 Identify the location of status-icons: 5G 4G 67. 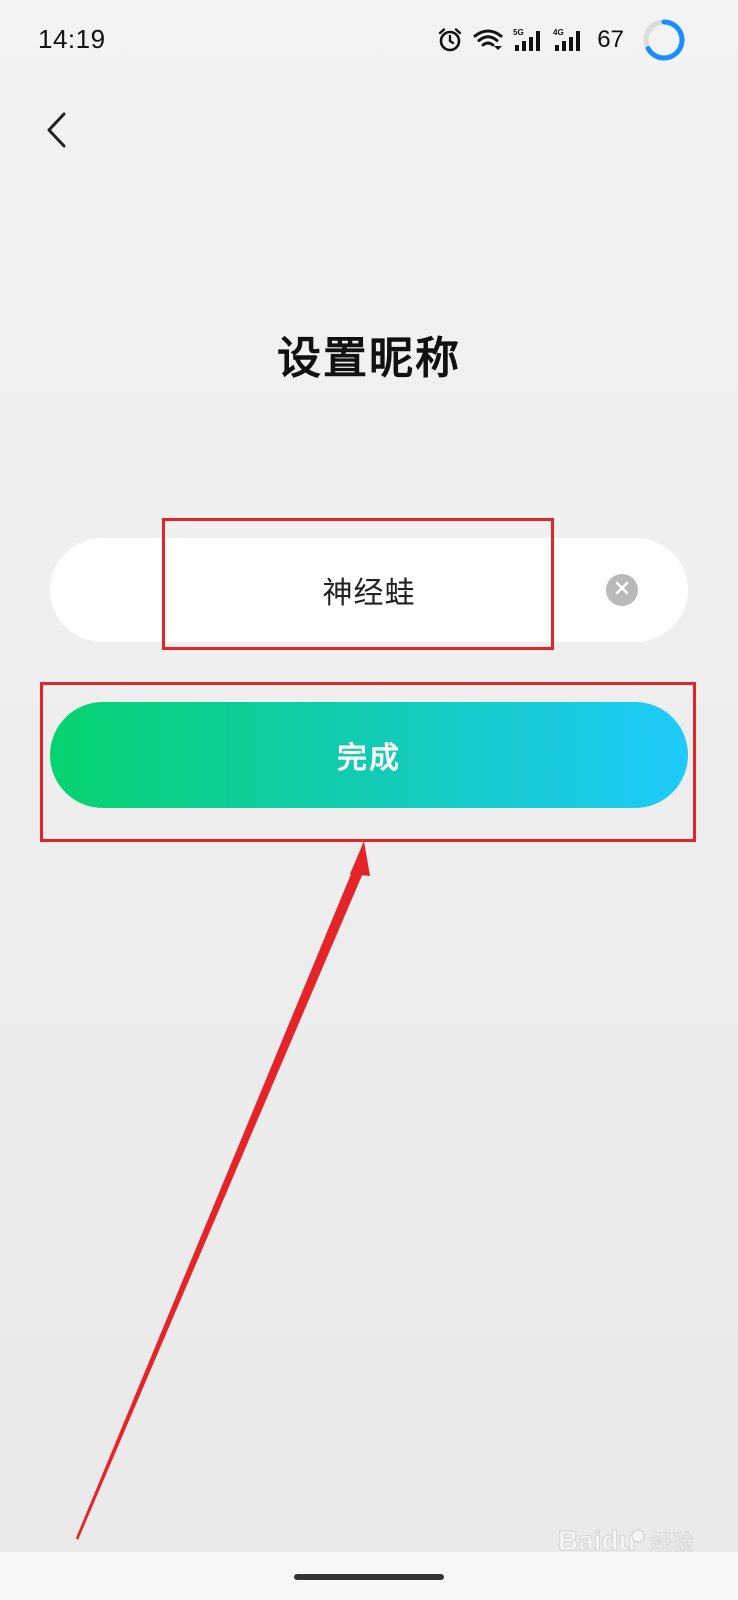
(561, 40).